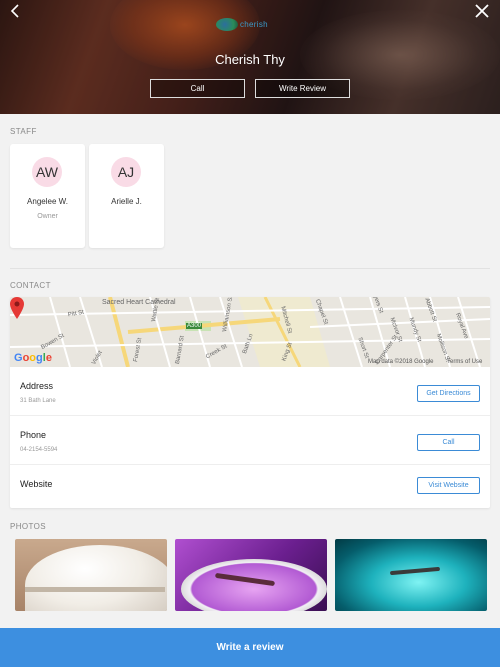  What do you see at coordinates (47, 216) in the screenshot?
I see `staff-role: Owner` at bounding box center [47, 216].